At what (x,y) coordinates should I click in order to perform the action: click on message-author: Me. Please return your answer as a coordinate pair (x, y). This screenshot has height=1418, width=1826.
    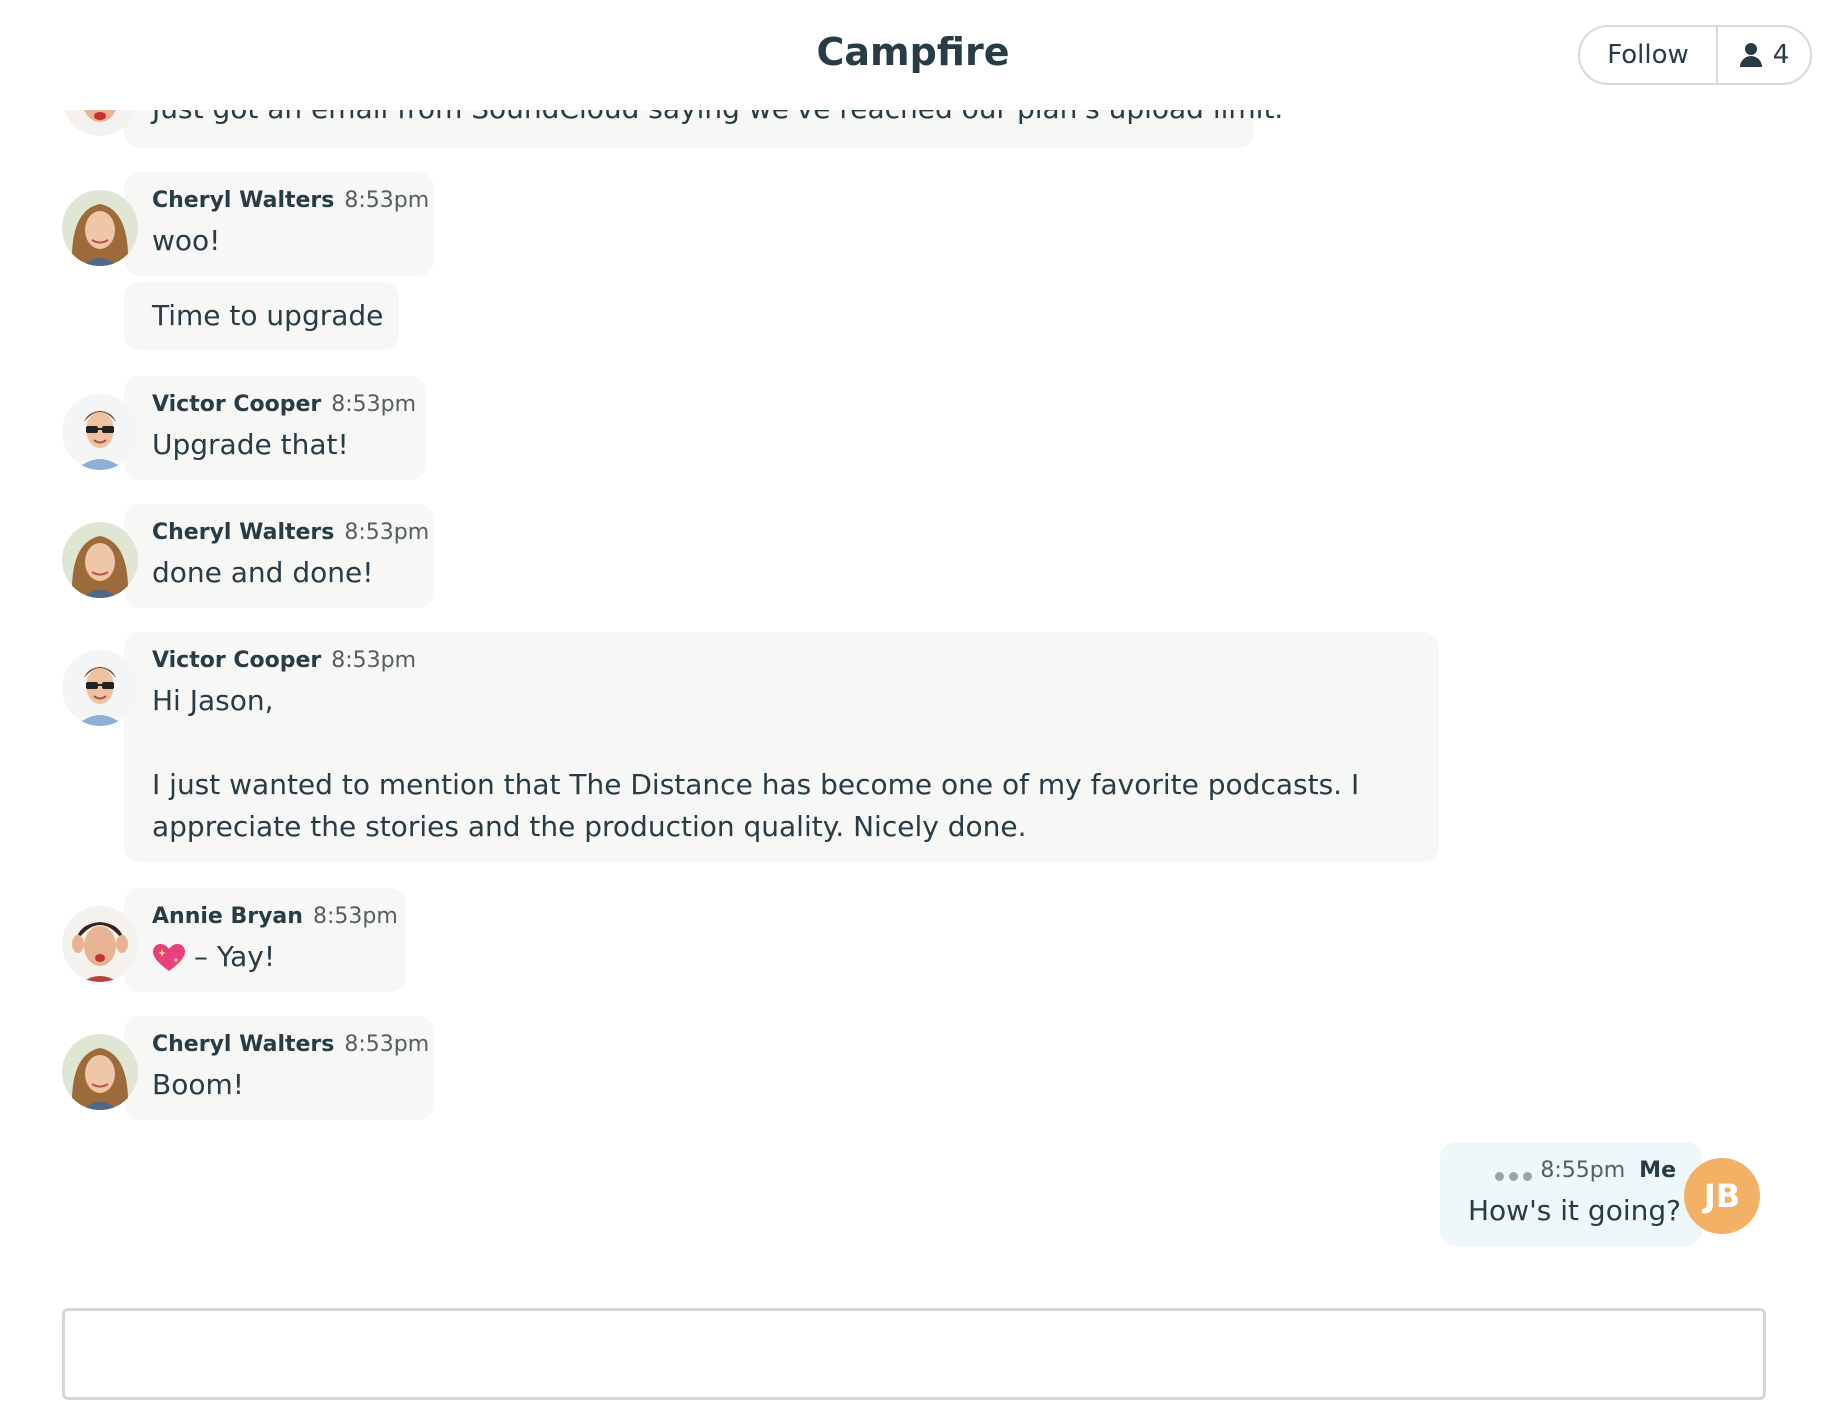
    Looking at the image, I should click on (1657, 1170).